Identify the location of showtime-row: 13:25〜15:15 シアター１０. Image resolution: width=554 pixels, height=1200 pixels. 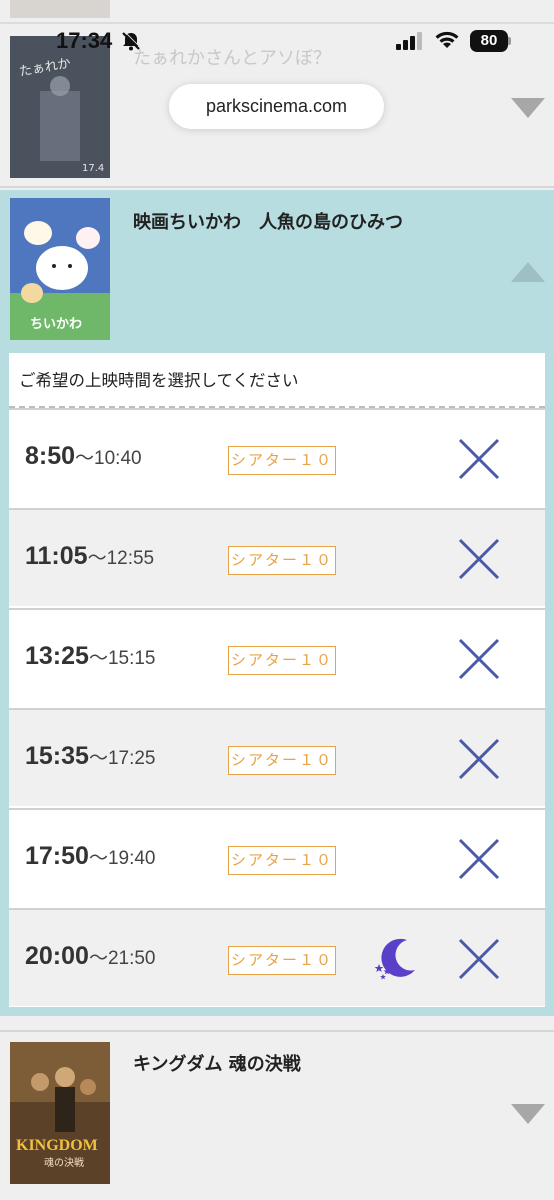
(277, 657).